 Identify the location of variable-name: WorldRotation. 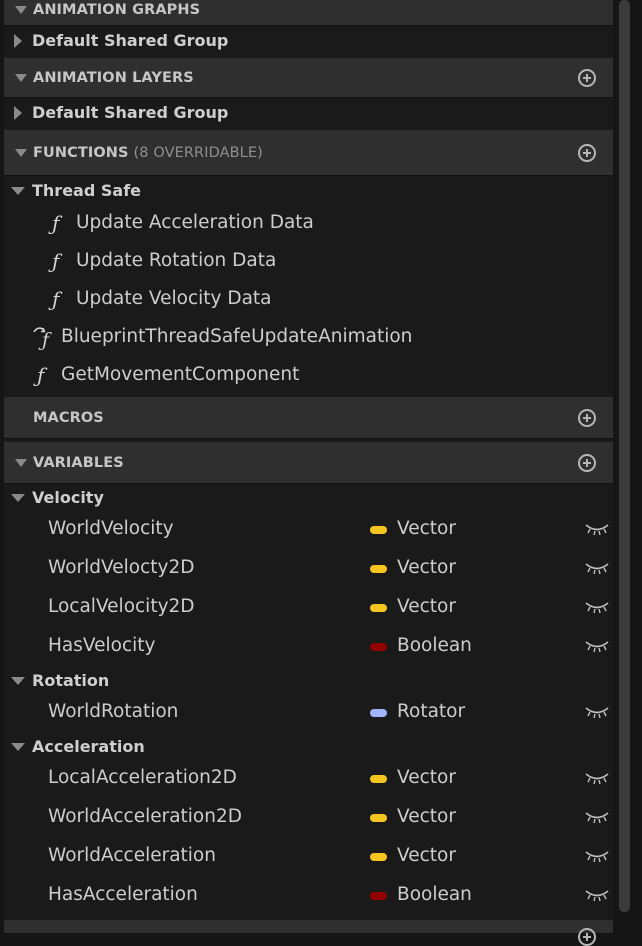
(113, 711).